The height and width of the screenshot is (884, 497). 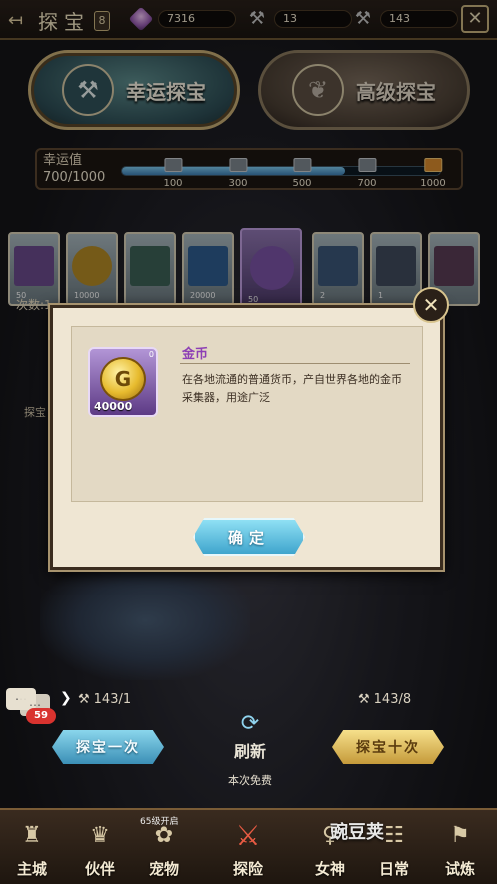 I want to click on once-cost: ⚒ 143/1, so click(x=104, y=699).